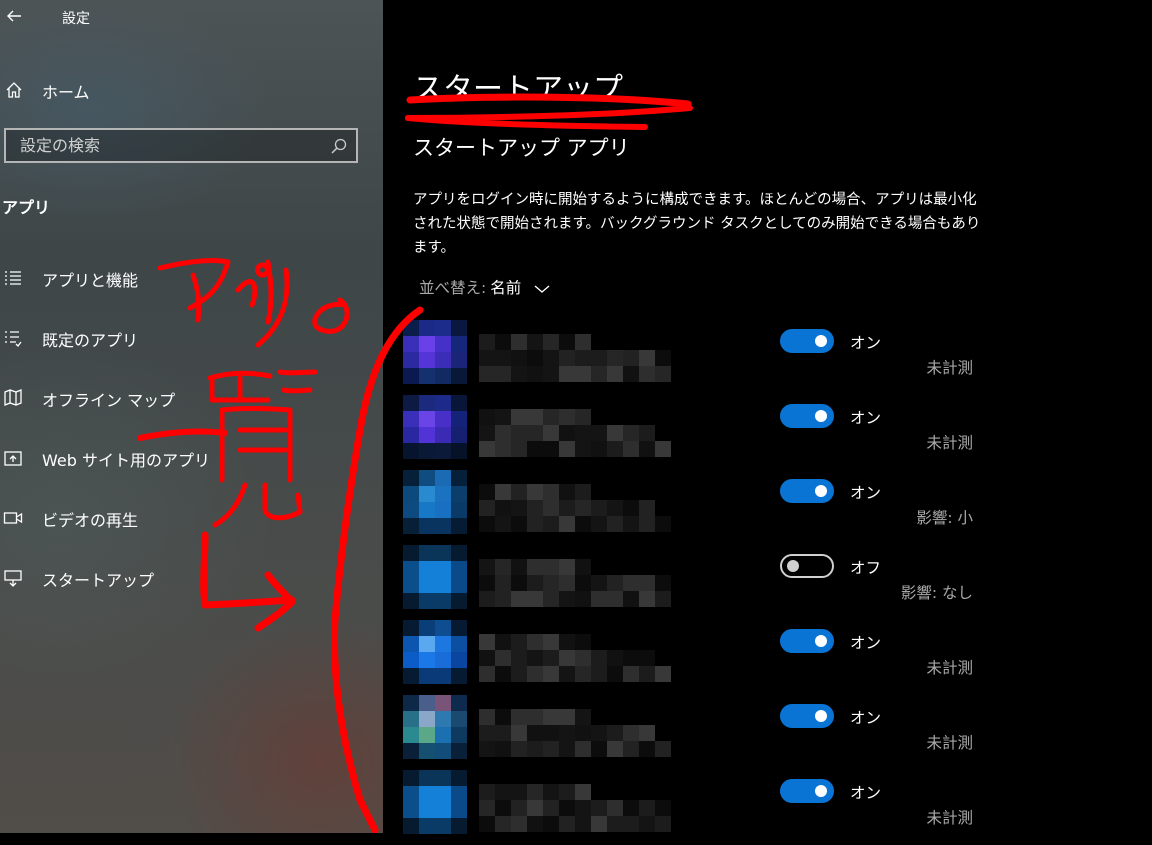 The height and width of the screenshot is (845, 1152). What do you see at coordinates (98, 580) in the screenshot?
I see `sidebar-item-label: スタートアップ` at bounding box center [98, 580].